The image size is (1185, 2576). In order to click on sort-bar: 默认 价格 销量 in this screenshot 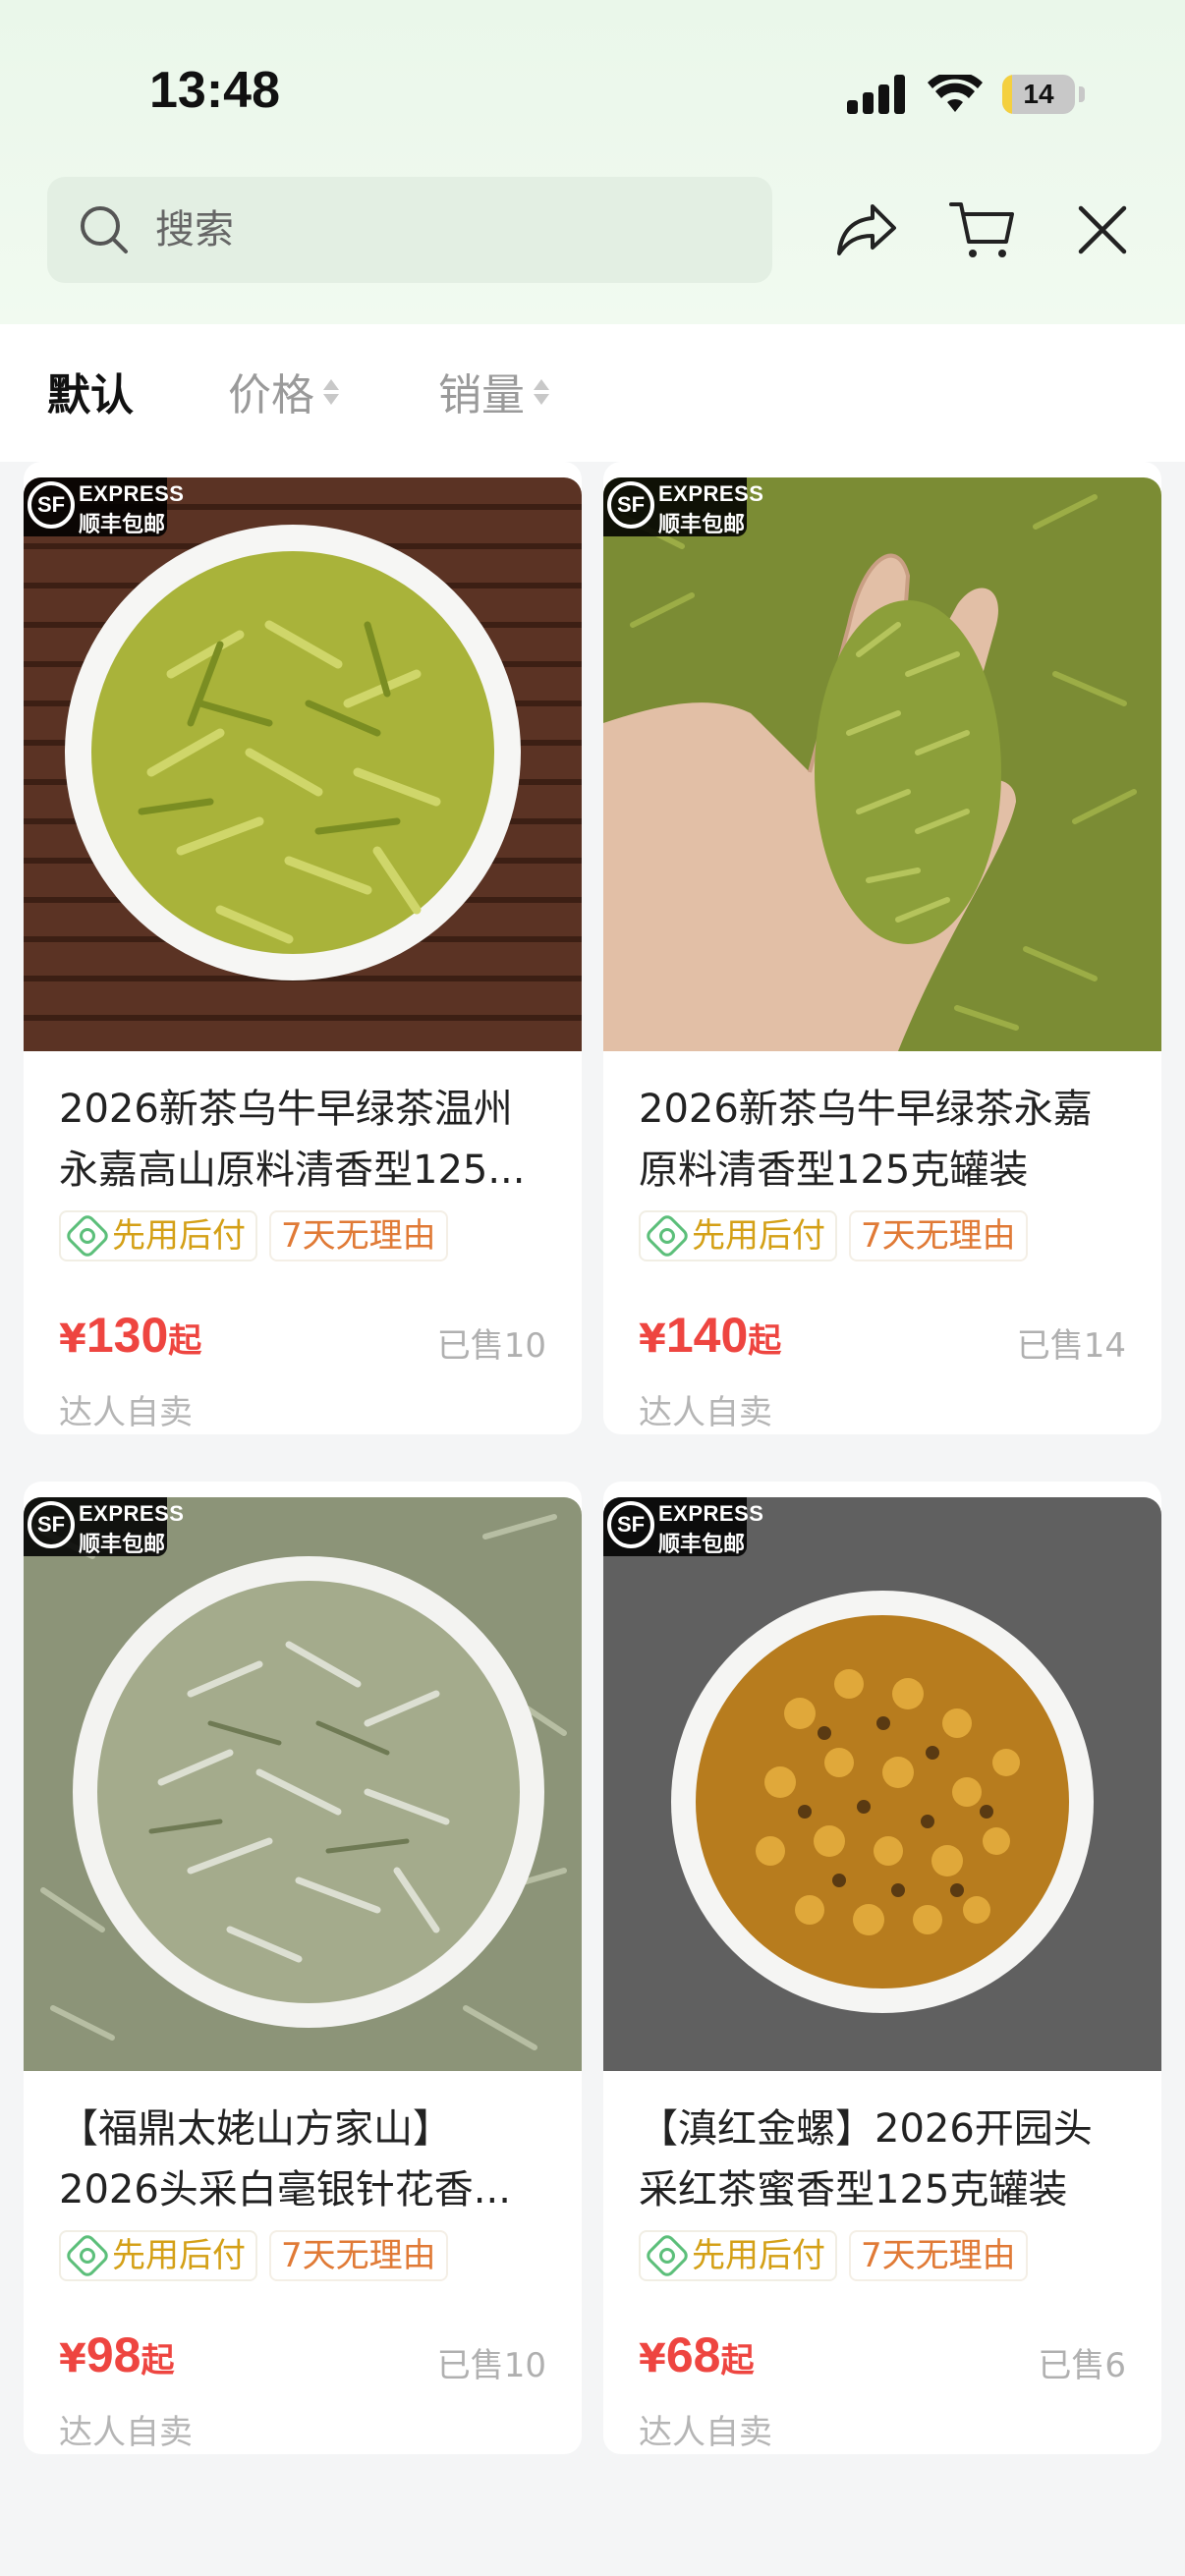, I will do `click(592, 393)`.